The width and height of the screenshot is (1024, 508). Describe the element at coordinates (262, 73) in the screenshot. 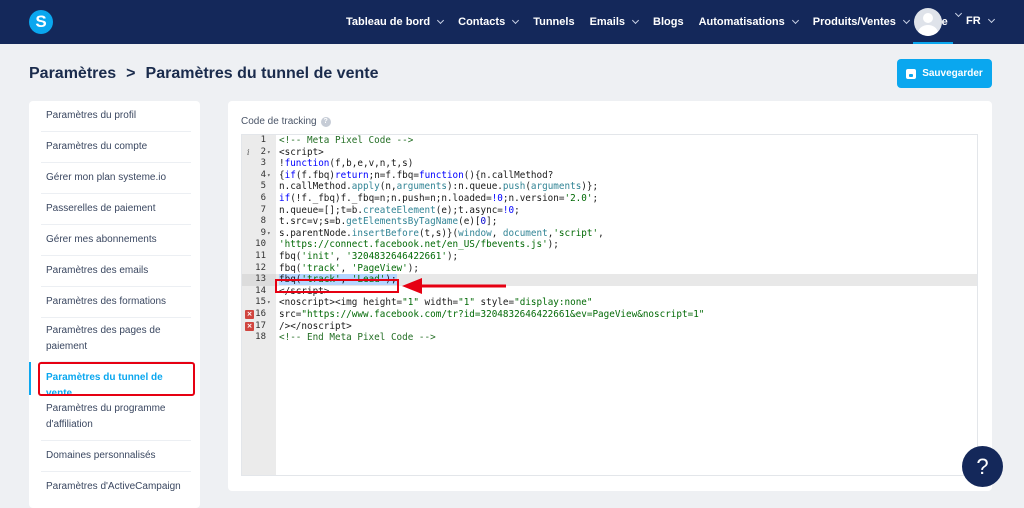

I see `page-title: Paramètres du tunnel de vente` at that location.